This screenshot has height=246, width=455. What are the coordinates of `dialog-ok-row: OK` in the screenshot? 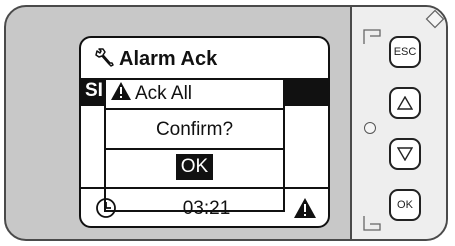 It's located at (194, 167).